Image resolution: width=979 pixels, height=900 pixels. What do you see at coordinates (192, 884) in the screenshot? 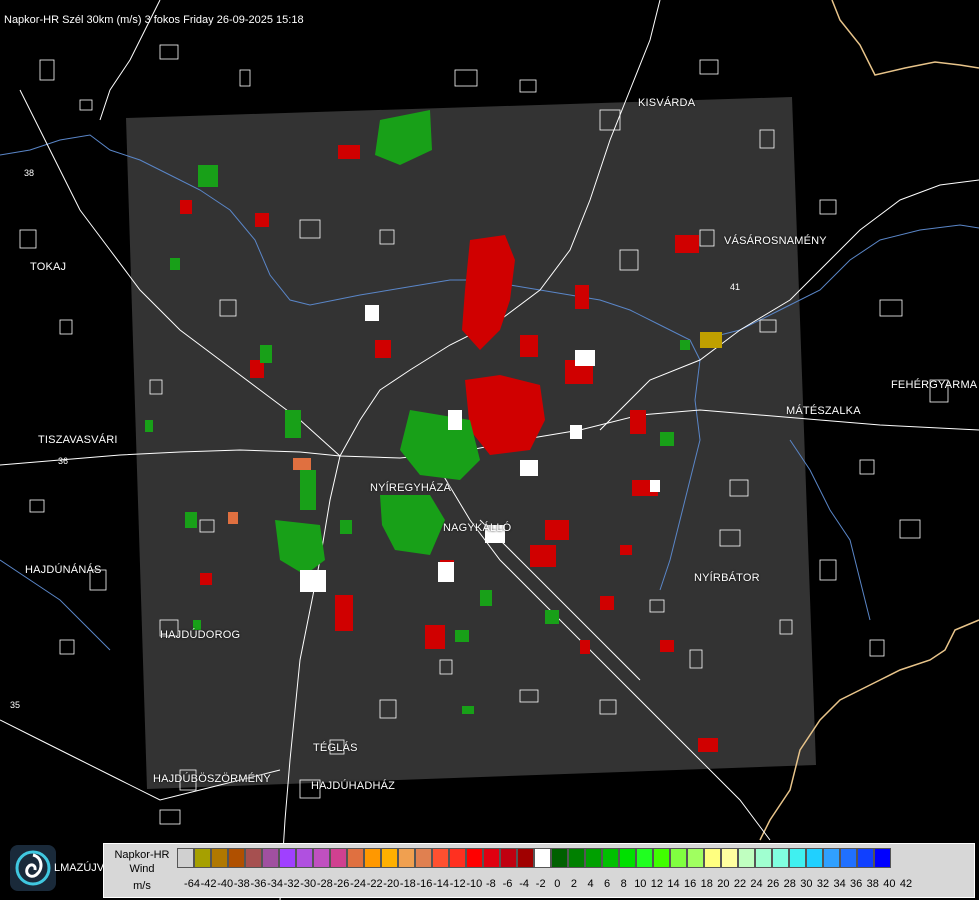
I see `legend-tick-label: -64` at bounding box center [192, 884].